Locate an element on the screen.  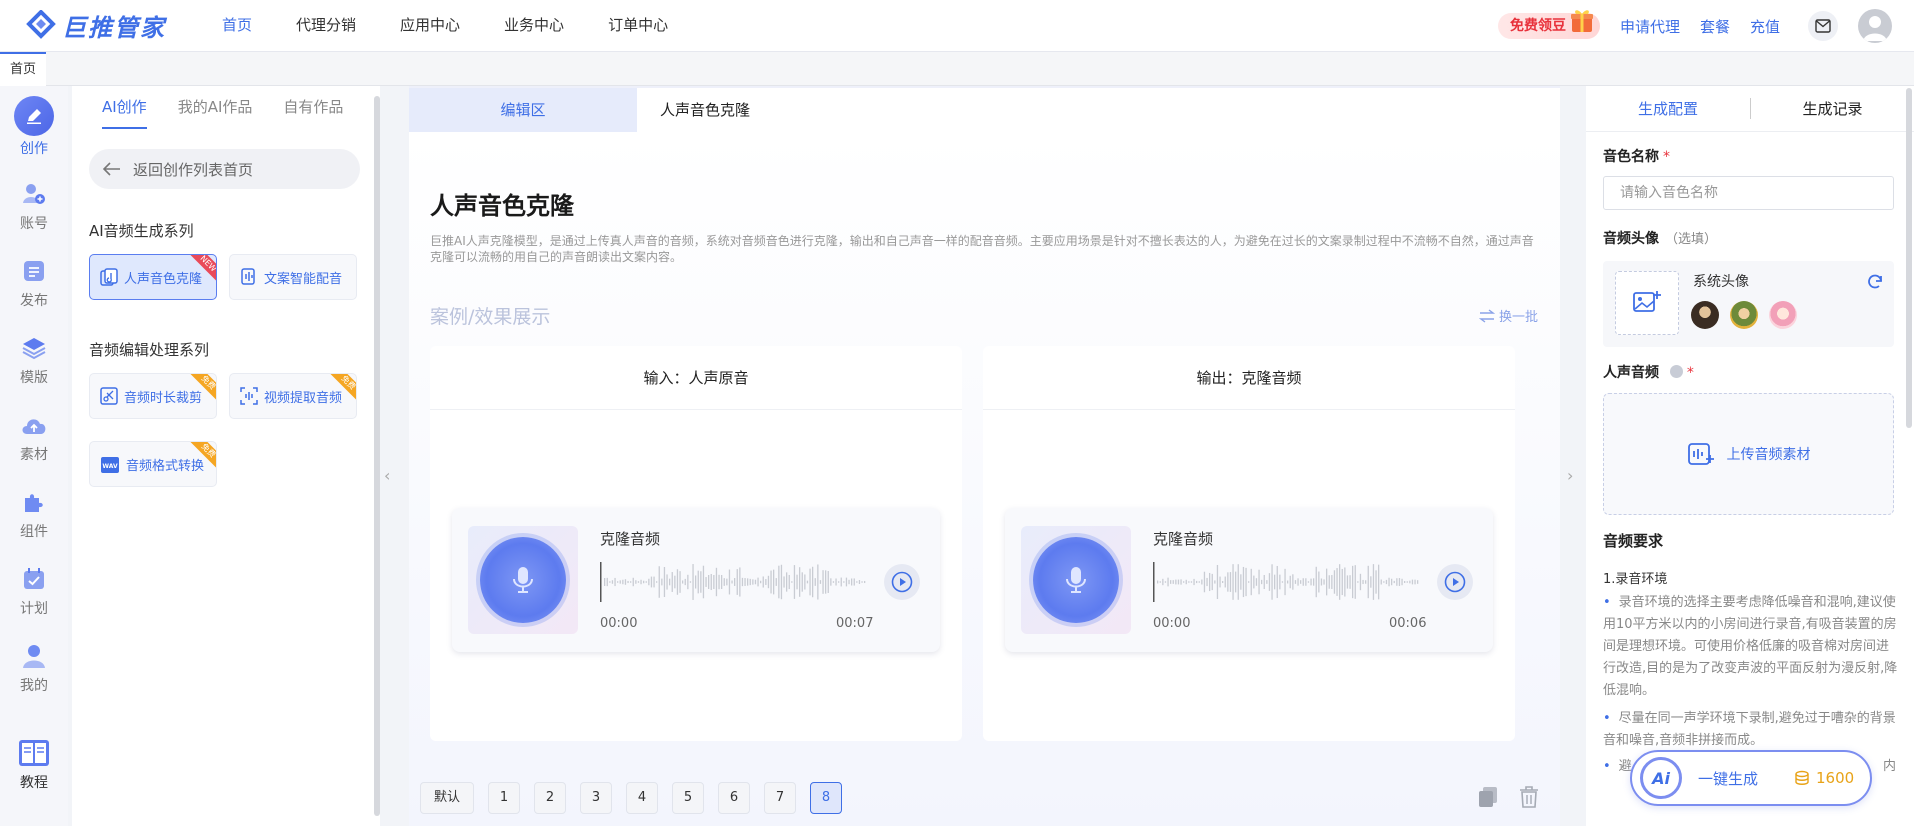
upload-avatar-button is located at coordinates (1647, 303).